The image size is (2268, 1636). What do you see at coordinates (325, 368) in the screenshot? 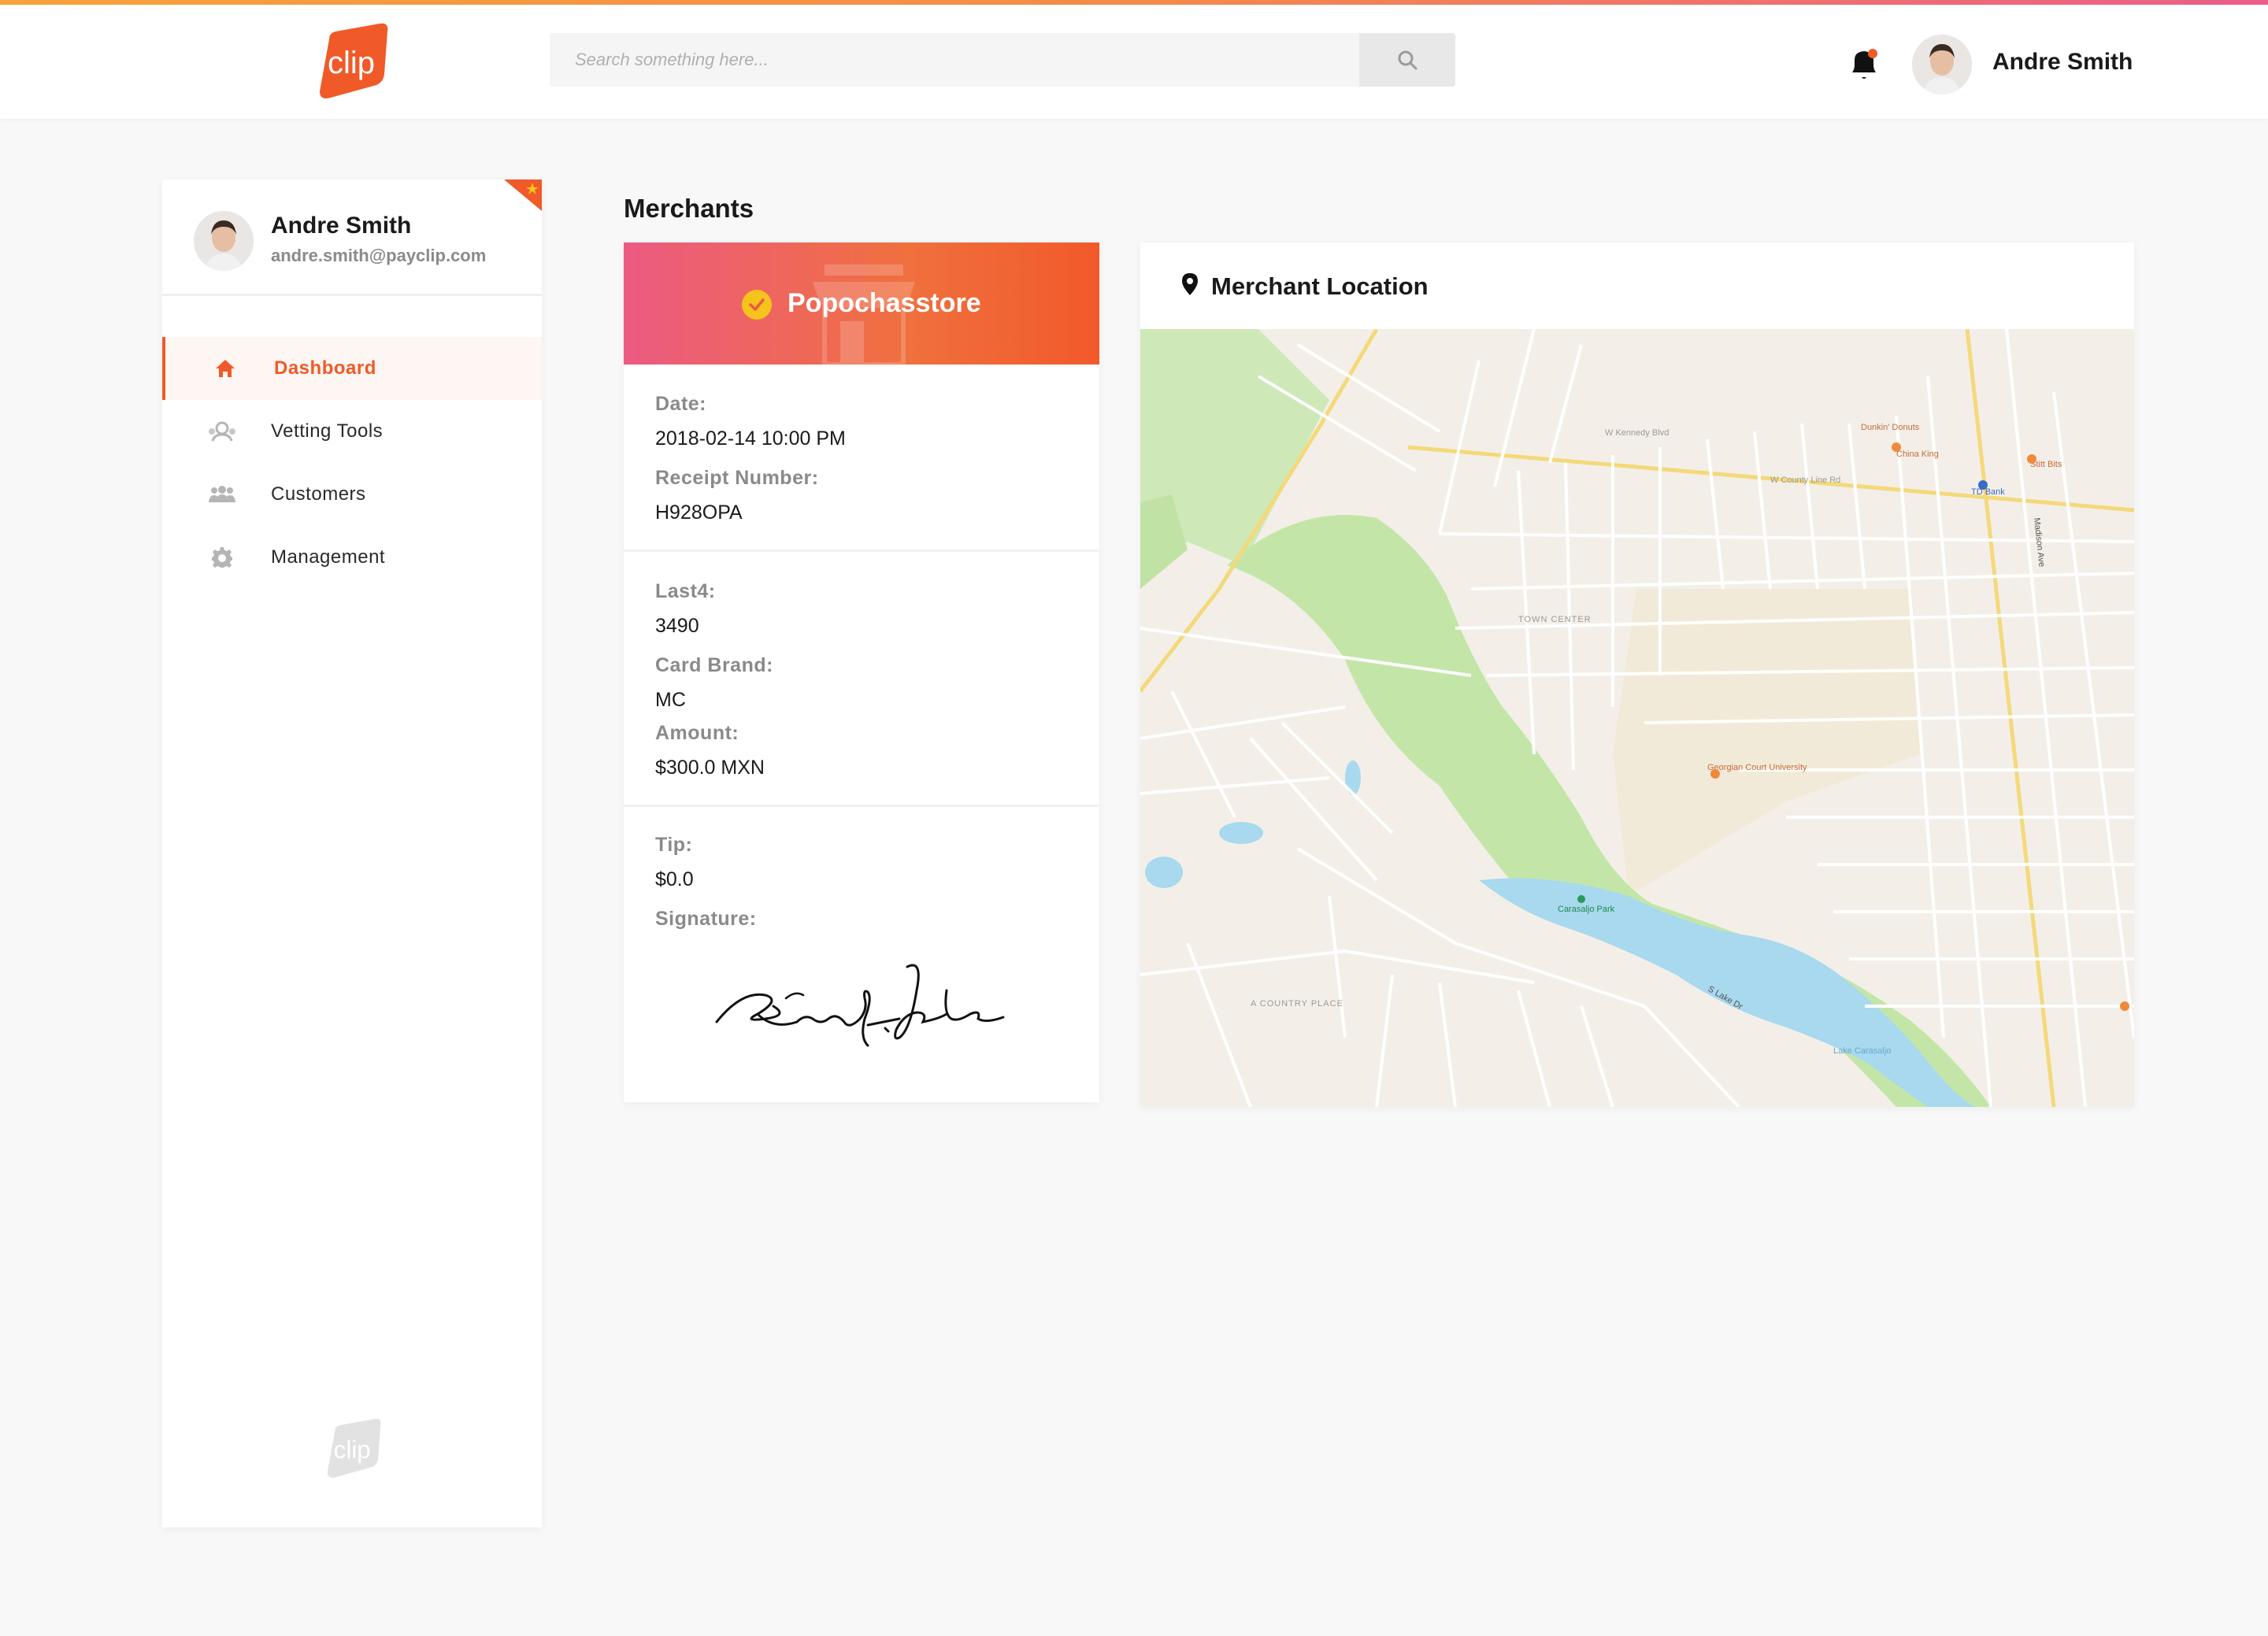
I see `sidebar-item-label: Dashboard` at bounding box center [325, 368].